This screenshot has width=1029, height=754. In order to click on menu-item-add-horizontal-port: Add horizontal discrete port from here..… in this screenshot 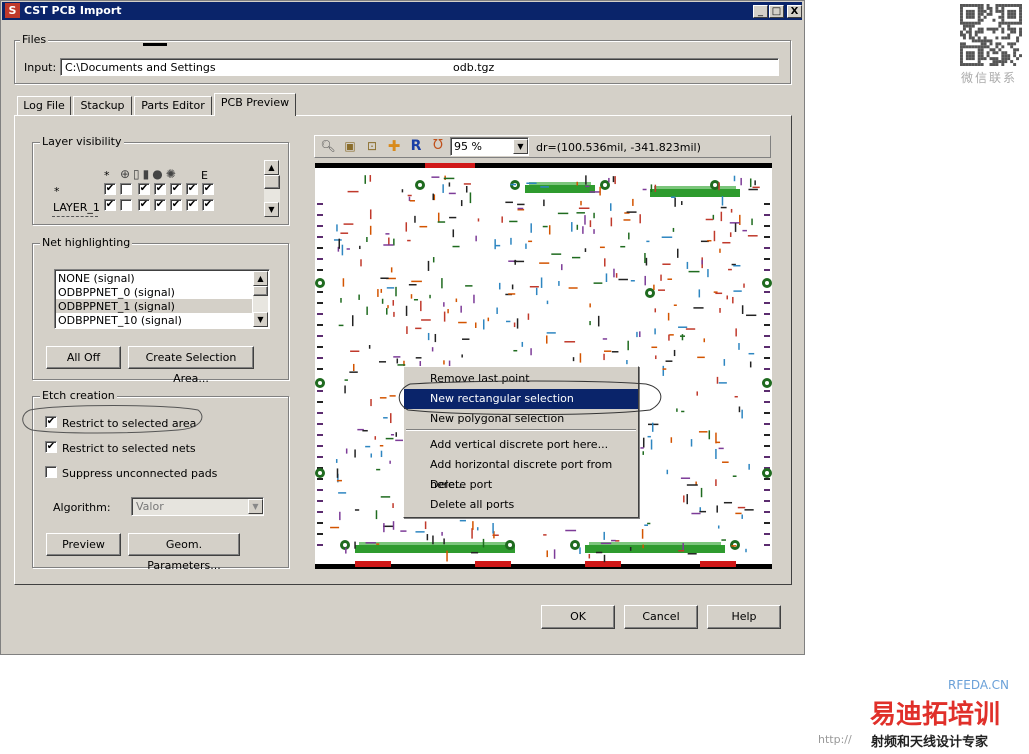, I will do `click(521, 473)`.